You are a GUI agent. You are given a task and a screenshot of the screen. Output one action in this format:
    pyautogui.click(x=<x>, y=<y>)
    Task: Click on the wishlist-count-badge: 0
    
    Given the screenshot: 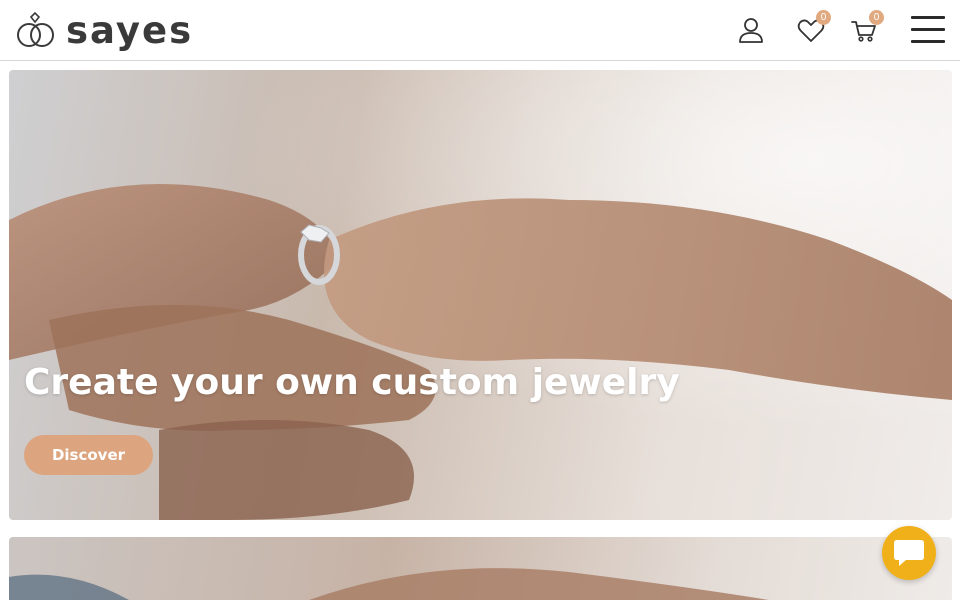 What is the action you would take?
    pyautogui.click(x=823, y=17)
    